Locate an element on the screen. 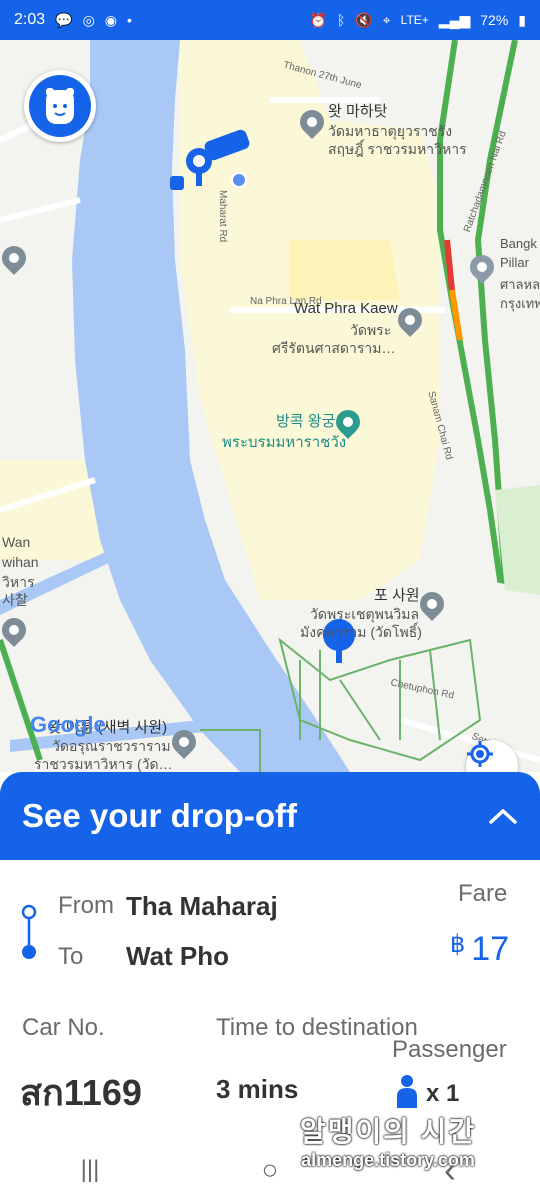 The width and height of the screenshot is (540, 1200). fare-amount: ฿ 17 is located at coordinates (479, 949).